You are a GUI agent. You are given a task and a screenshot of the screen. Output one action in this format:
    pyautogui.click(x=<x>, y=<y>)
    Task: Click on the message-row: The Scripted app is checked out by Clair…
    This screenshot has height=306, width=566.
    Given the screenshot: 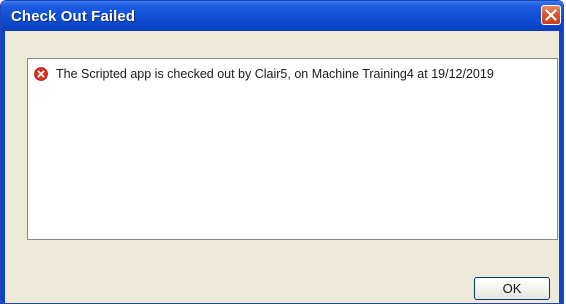 What is the action you would take?
    pyautogui.click(x=264, y=74)
    